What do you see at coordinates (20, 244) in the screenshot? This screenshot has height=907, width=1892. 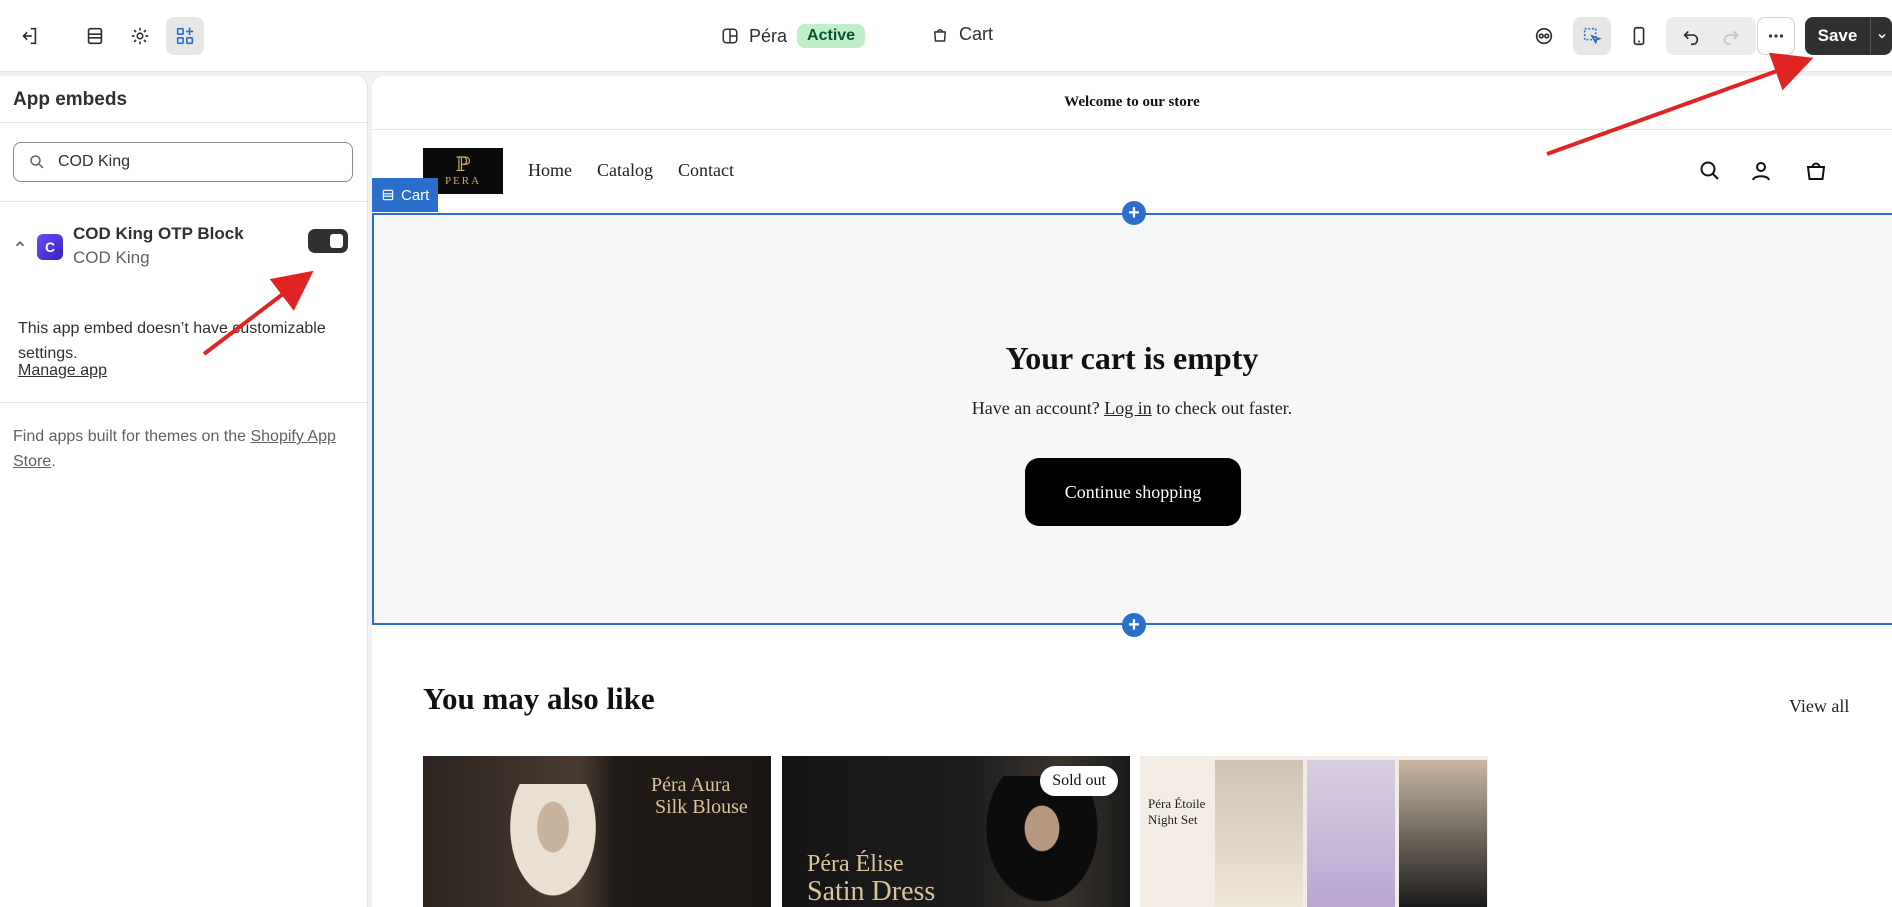 I see `collapse-chevron-up-icon` at bounding box center [20, 244].